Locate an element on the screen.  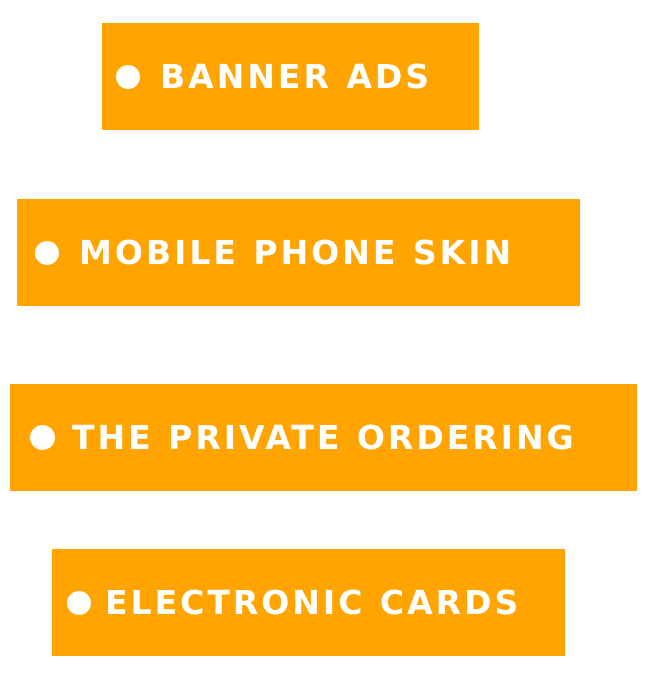
tag-label: ELECTRONIC CARDS is located at coordinates (313, 602).